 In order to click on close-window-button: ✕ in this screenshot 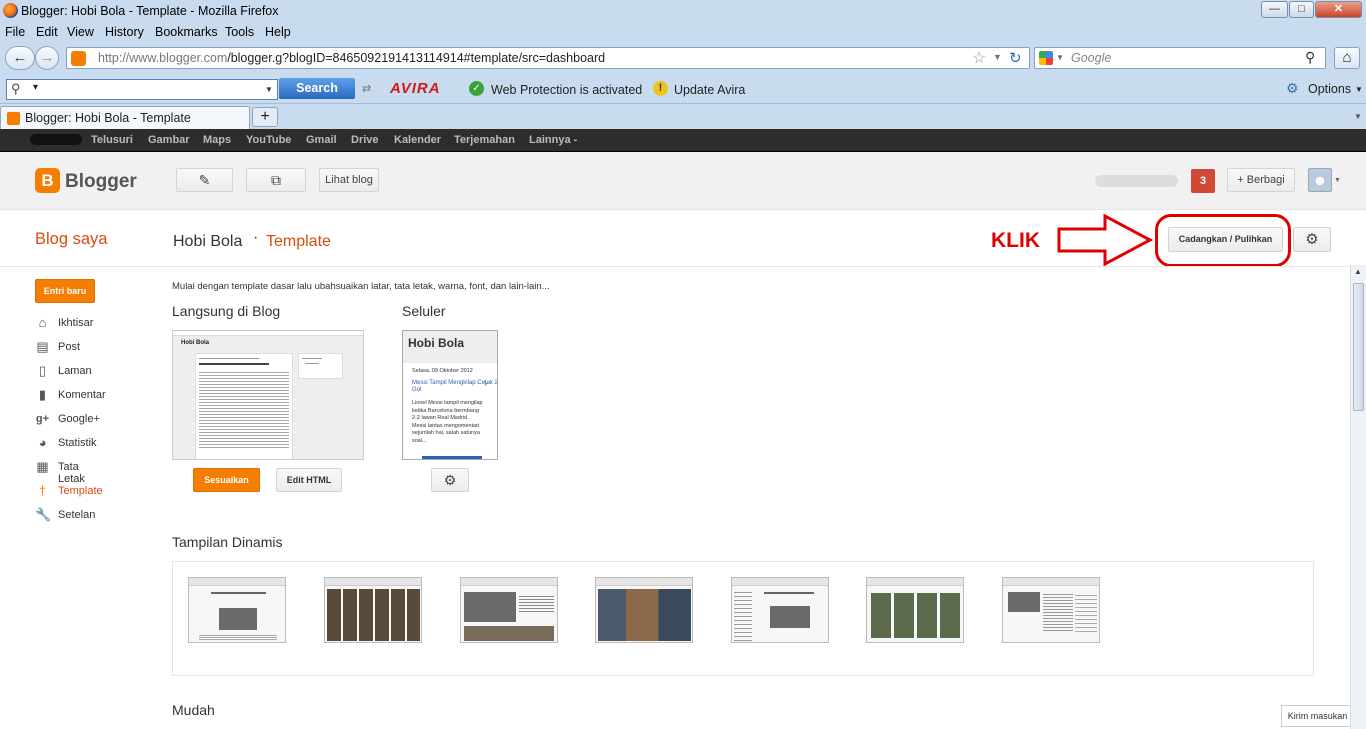, I will do `click(1338, 9)`.